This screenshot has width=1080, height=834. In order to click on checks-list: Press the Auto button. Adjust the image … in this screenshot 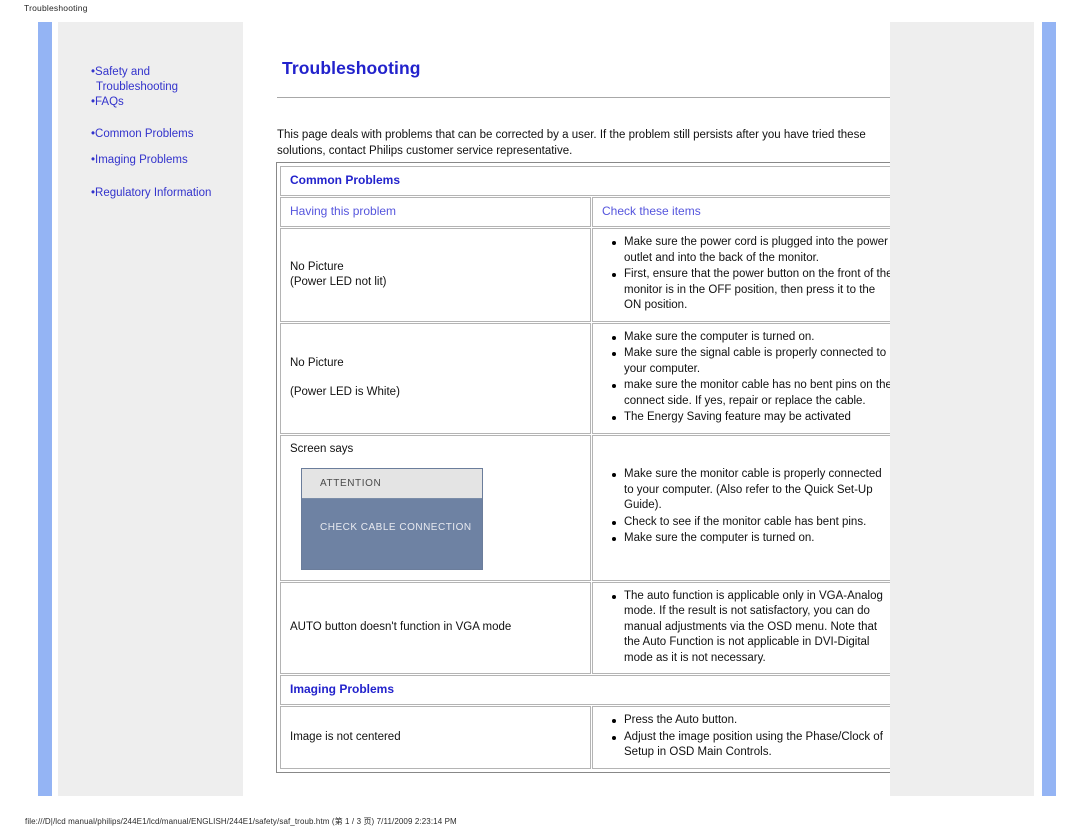, I will do `click(747, 737)`.